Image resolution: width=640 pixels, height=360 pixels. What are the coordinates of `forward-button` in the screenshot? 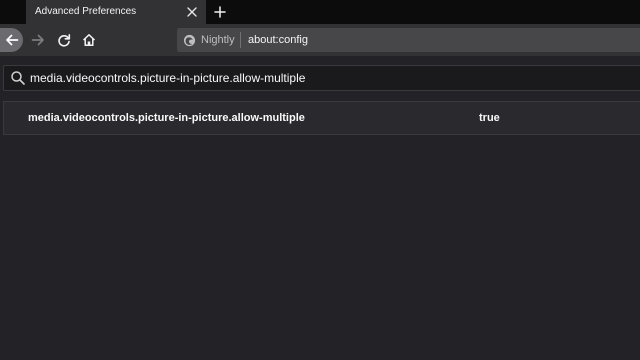 It's located at (38, 40).